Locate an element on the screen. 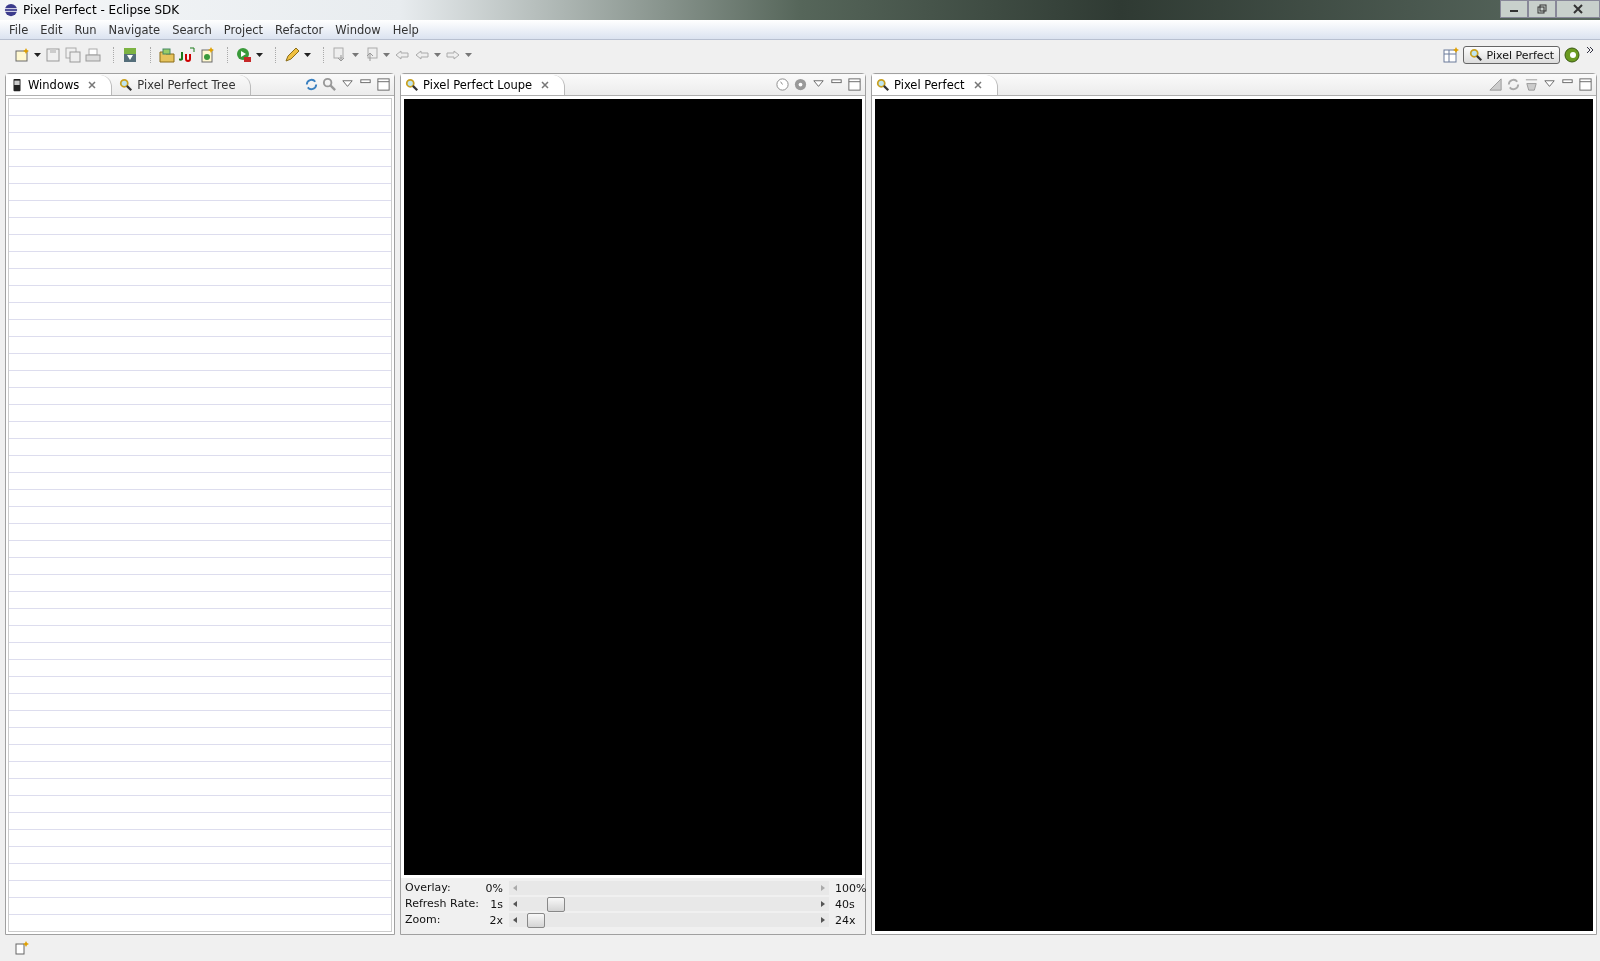  slider-max: 24x is located at coordinates (846, 920).